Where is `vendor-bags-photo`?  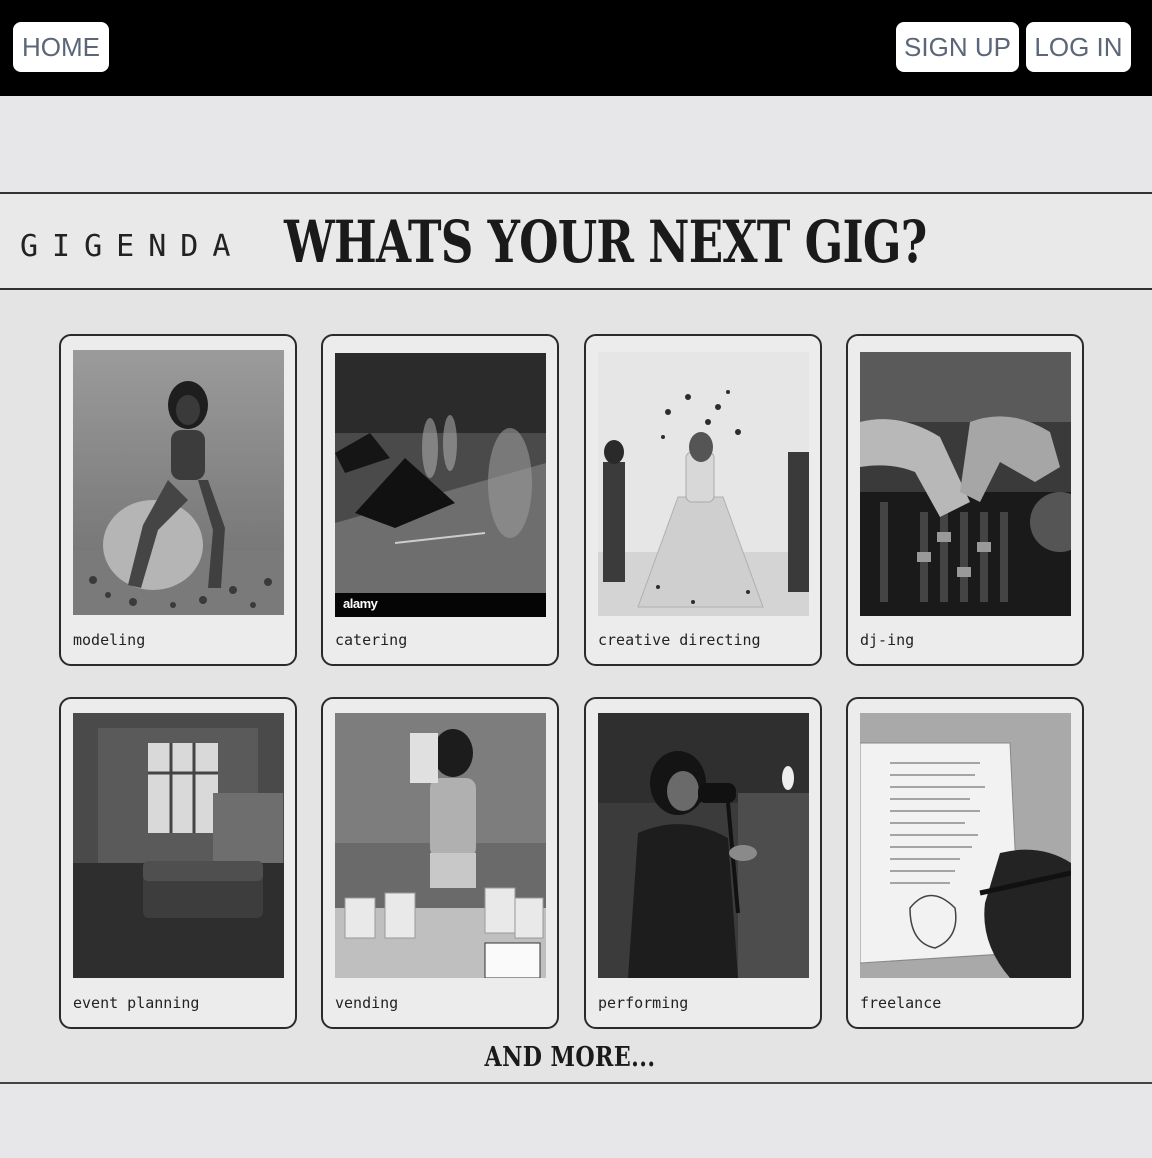 vendor-bags-photo is located at coordinates (440, 845).